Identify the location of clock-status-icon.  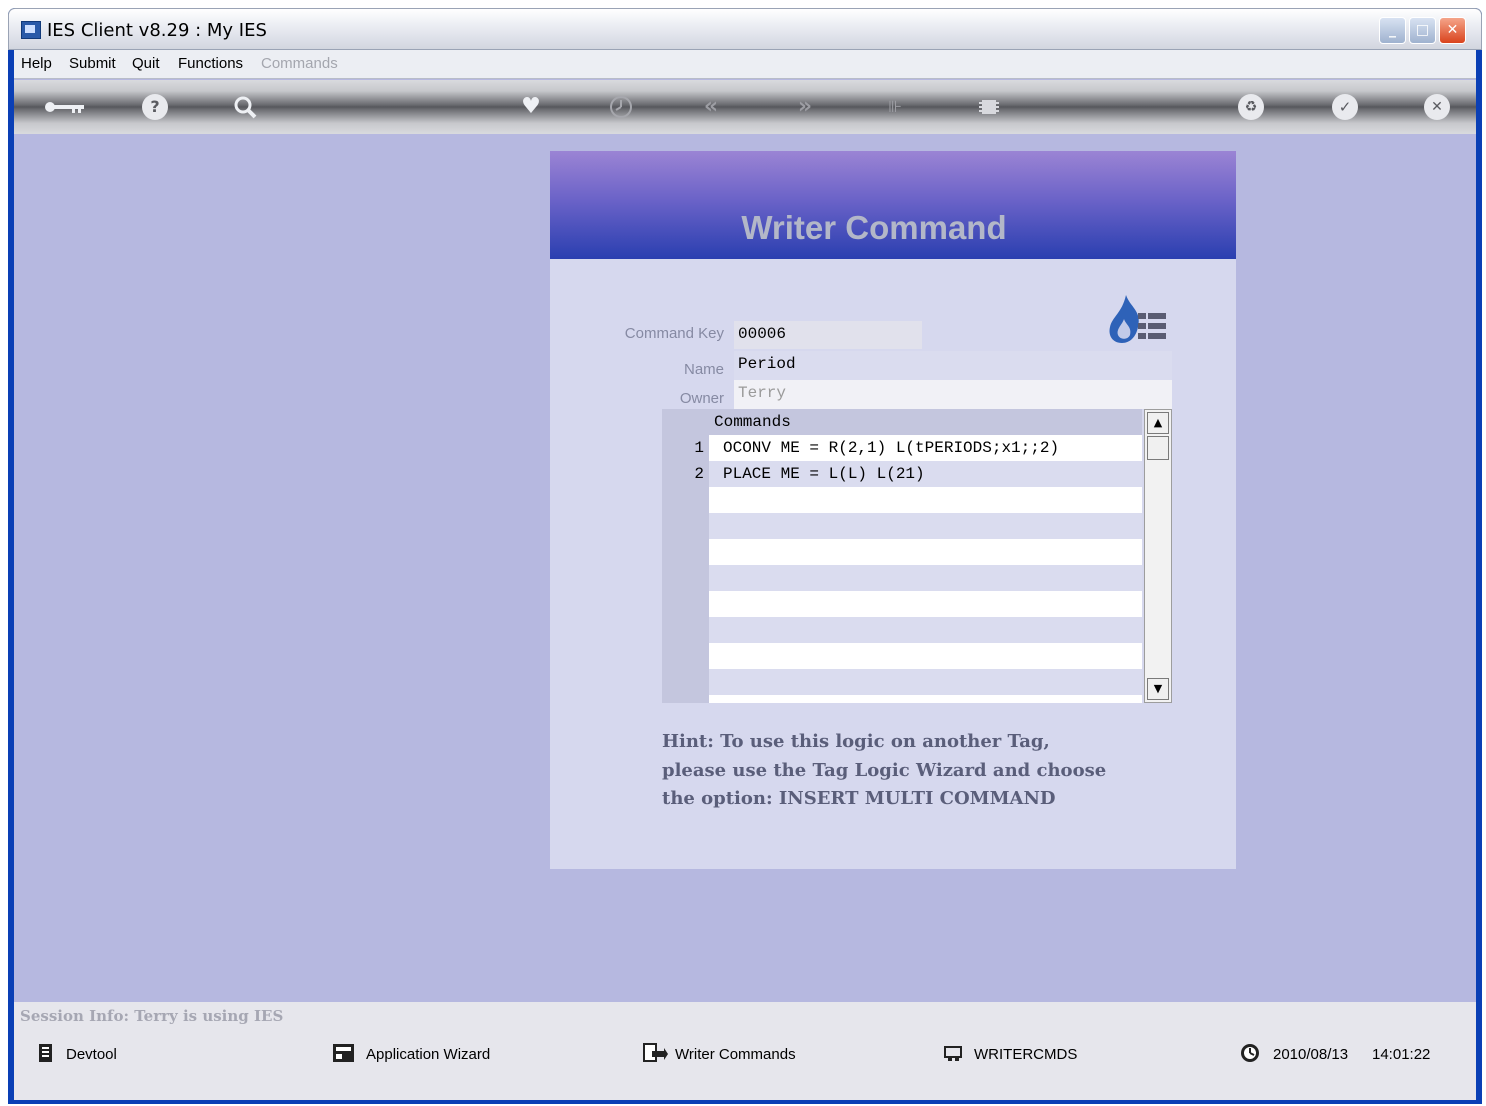
(1250, 1053).